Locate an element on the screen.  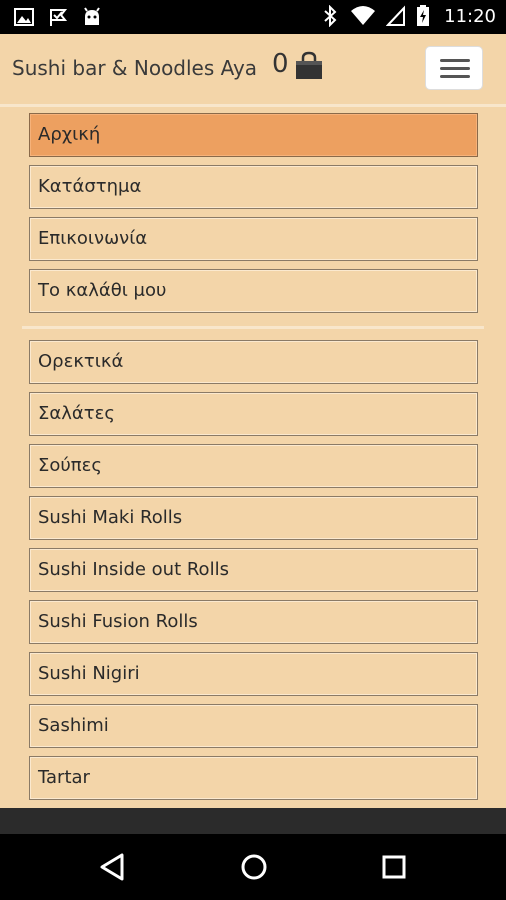
recents-icon is located at coordinates (394, 867).